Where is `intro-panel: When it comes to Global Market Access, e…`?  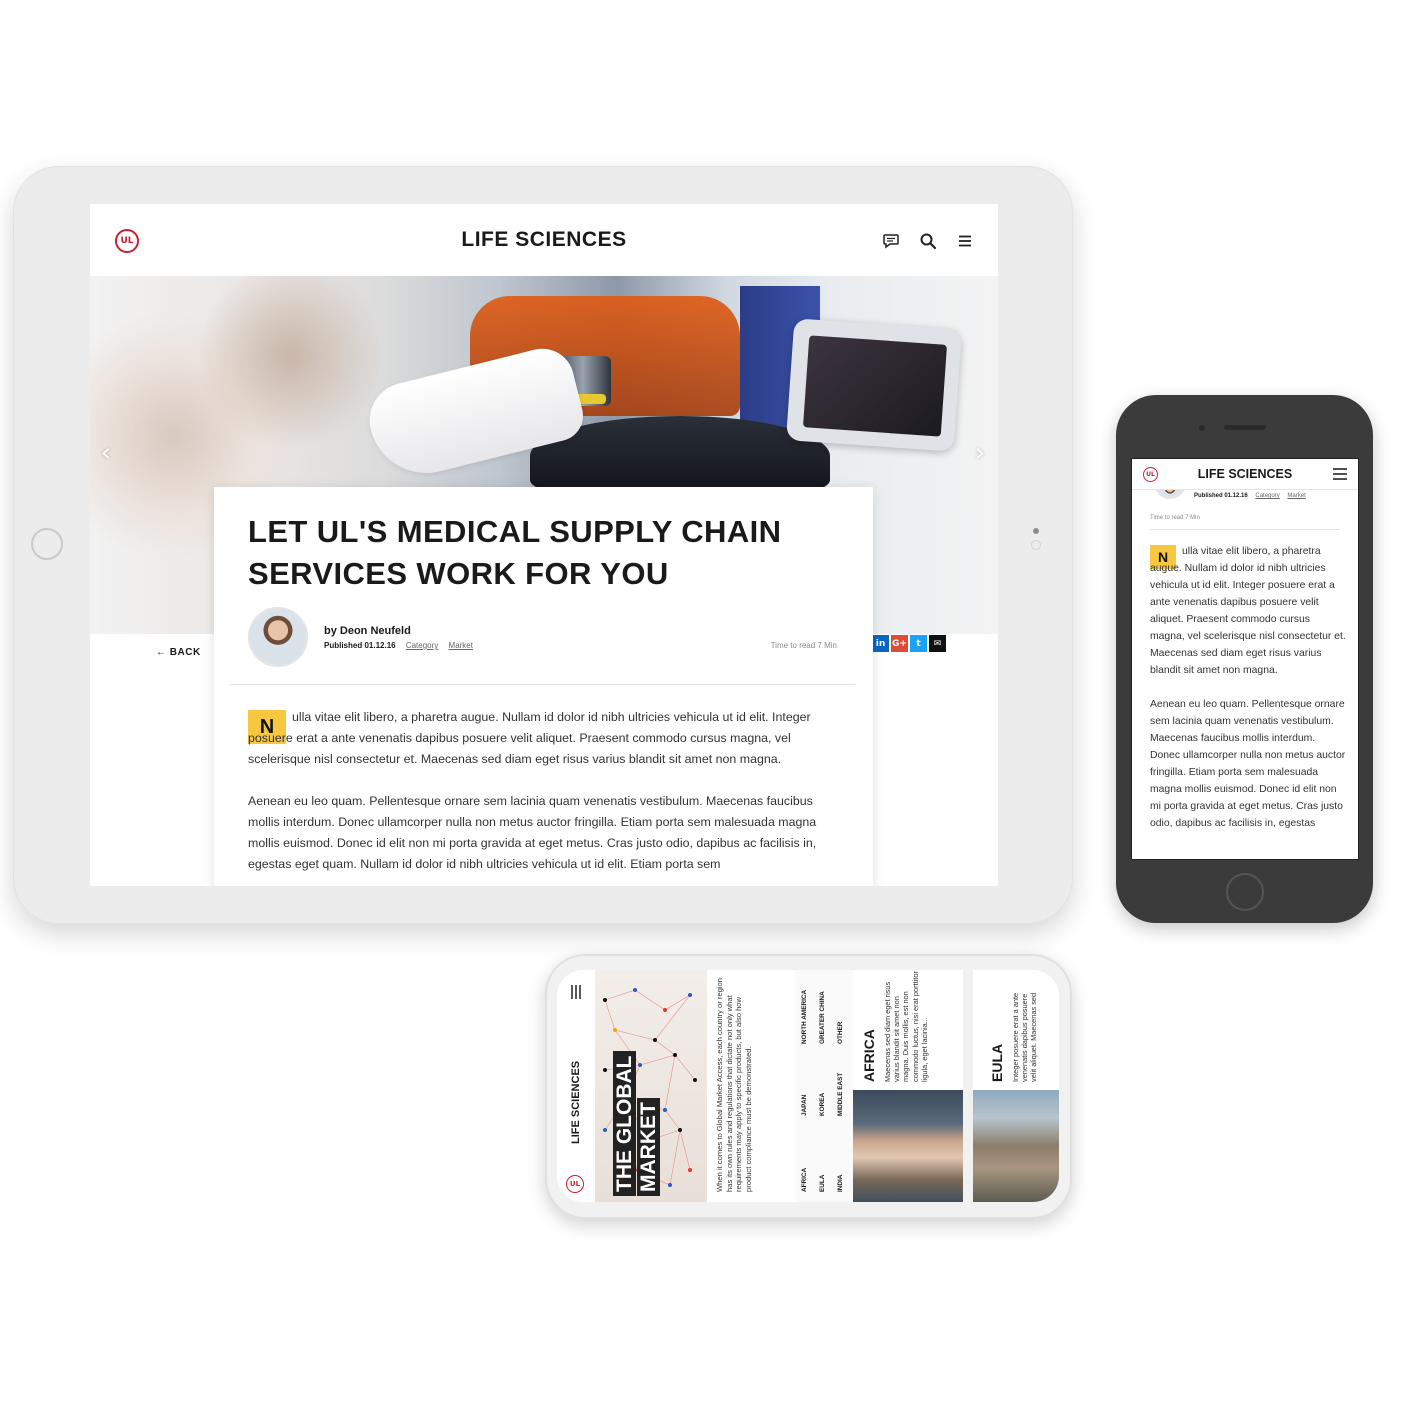 intro-panel: When it comes to Global Market Access, e… is located at coordinates (751, 1086).